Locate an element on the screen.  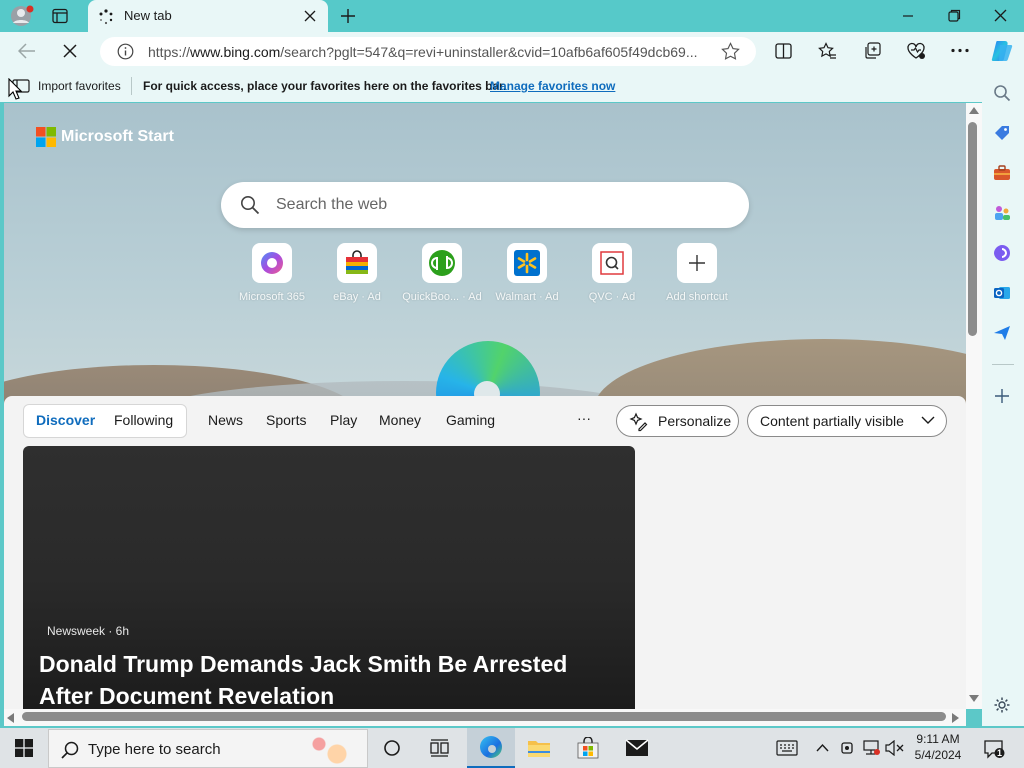
shortcut-label: QuickBoo... · Ad is located at coordinates (442, 297).